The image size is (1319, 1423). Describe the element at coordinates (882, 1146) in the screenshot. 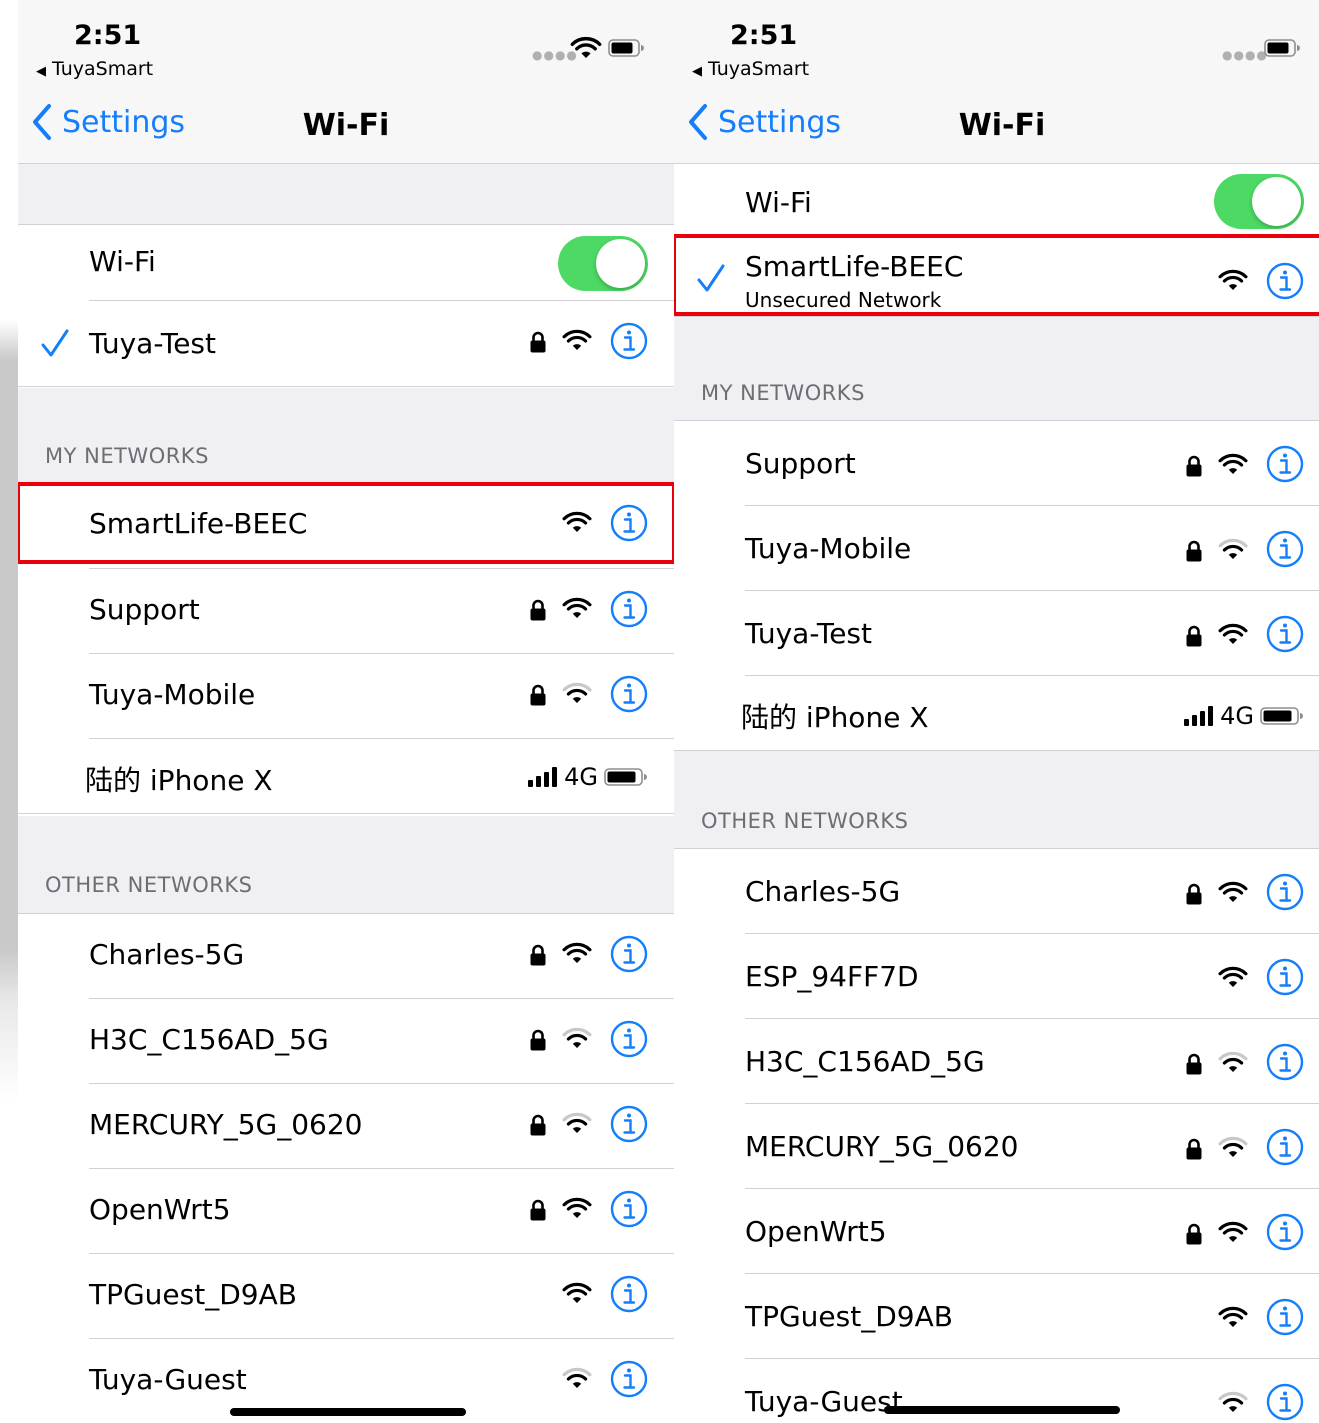

I see `network-name: MERCURY_5G_0620` at that location.